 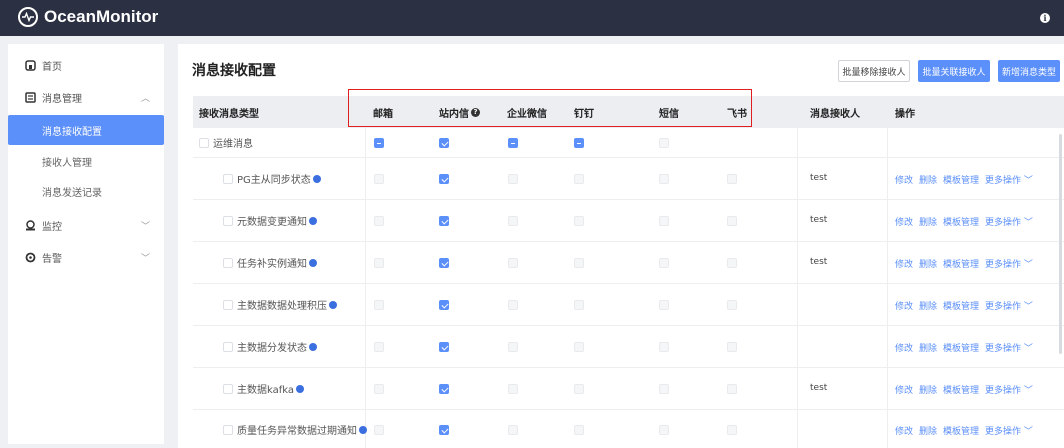 What do you see at coordinates (86, 97) in the screenshot?
I see `sidebar-item-message-management: 消息管理 ︿` at bounding box center [86, 97].